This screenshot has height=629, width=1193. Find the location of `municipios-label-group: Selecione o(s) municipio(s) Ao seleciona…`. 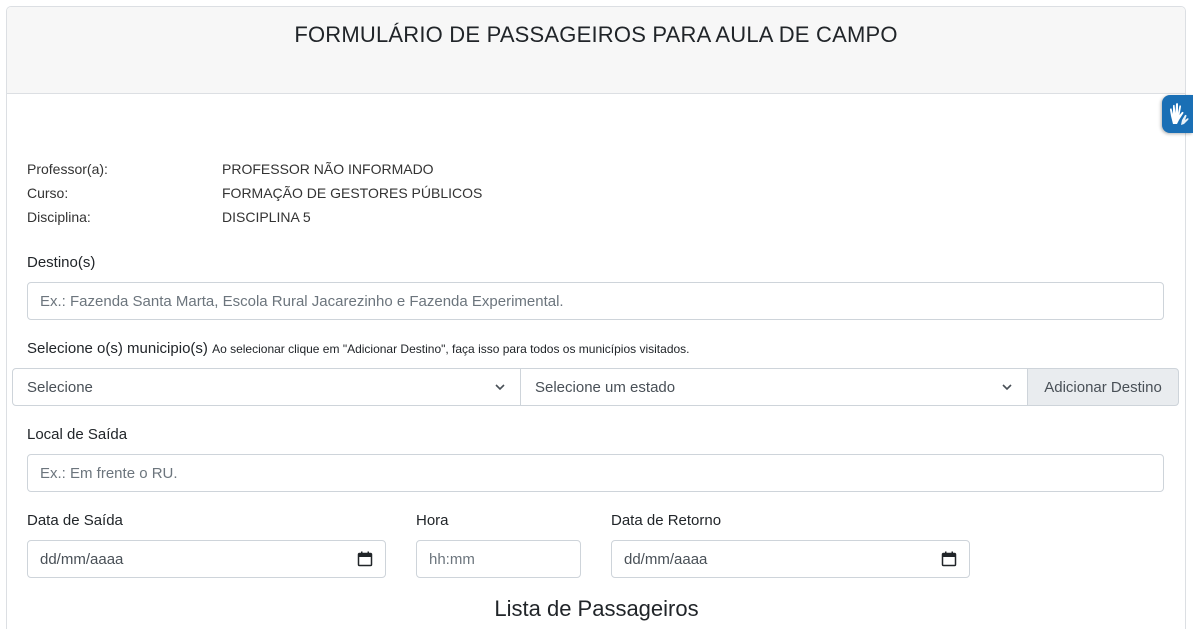

municipios-label-group: Selecione o(s) municipio(s) Ao seleciona… is located at coordinates (358, 348).